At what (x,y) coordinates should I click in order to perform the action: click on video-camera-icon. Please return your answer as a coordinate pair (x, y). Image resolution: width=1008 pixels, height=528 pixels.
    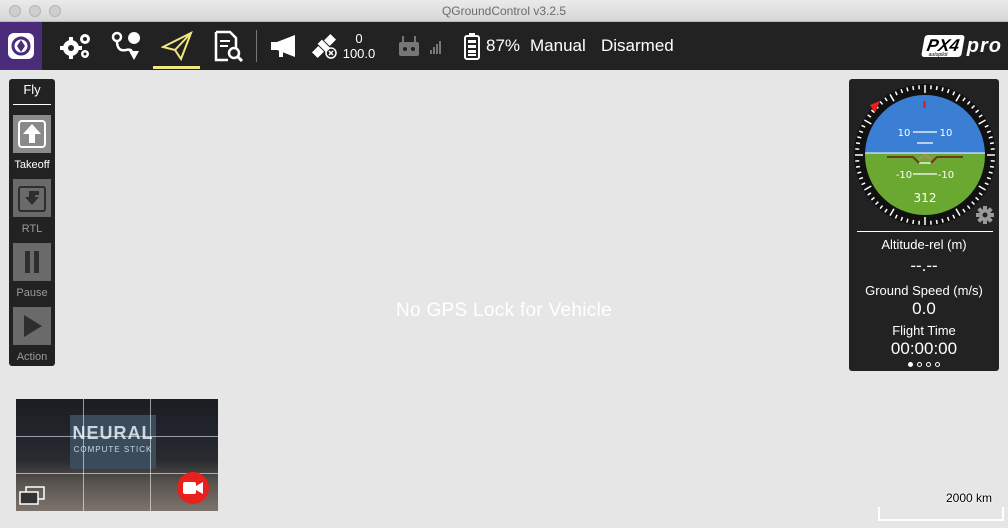
    Looking at the image, I should click on (193, 488).